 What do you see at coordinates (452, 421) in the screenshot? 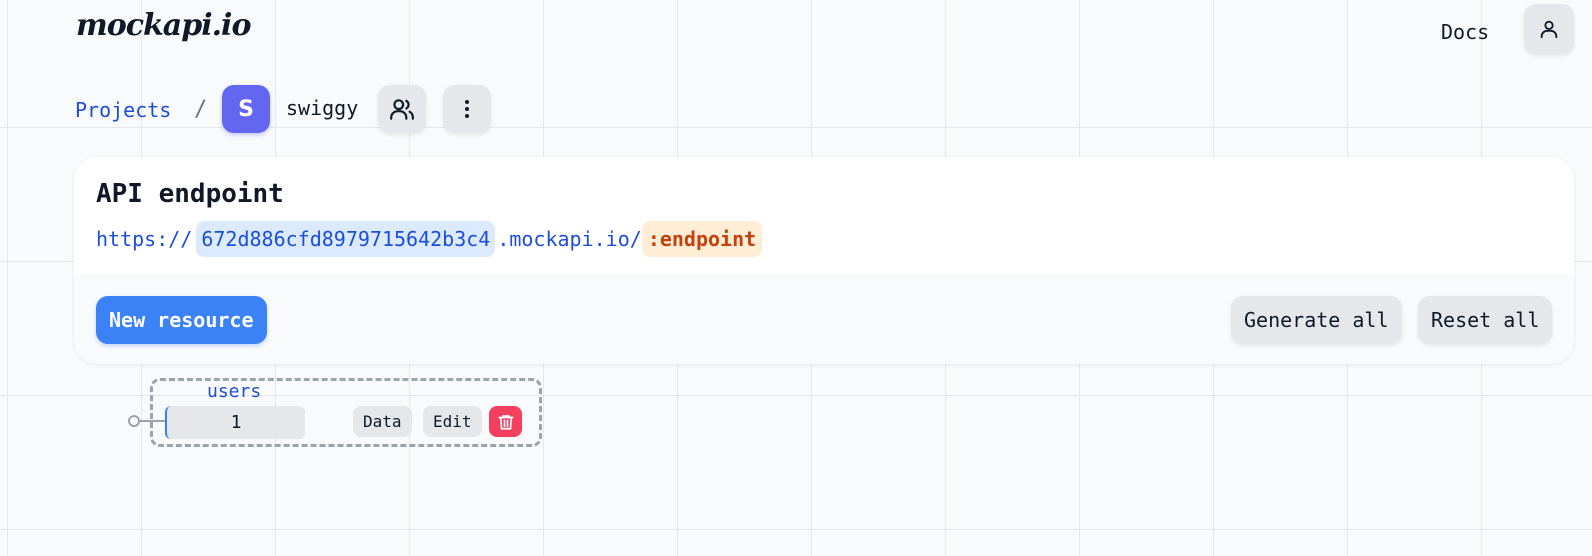
I see `resource-edit-button: Edit` at bounding box center [452, 421].